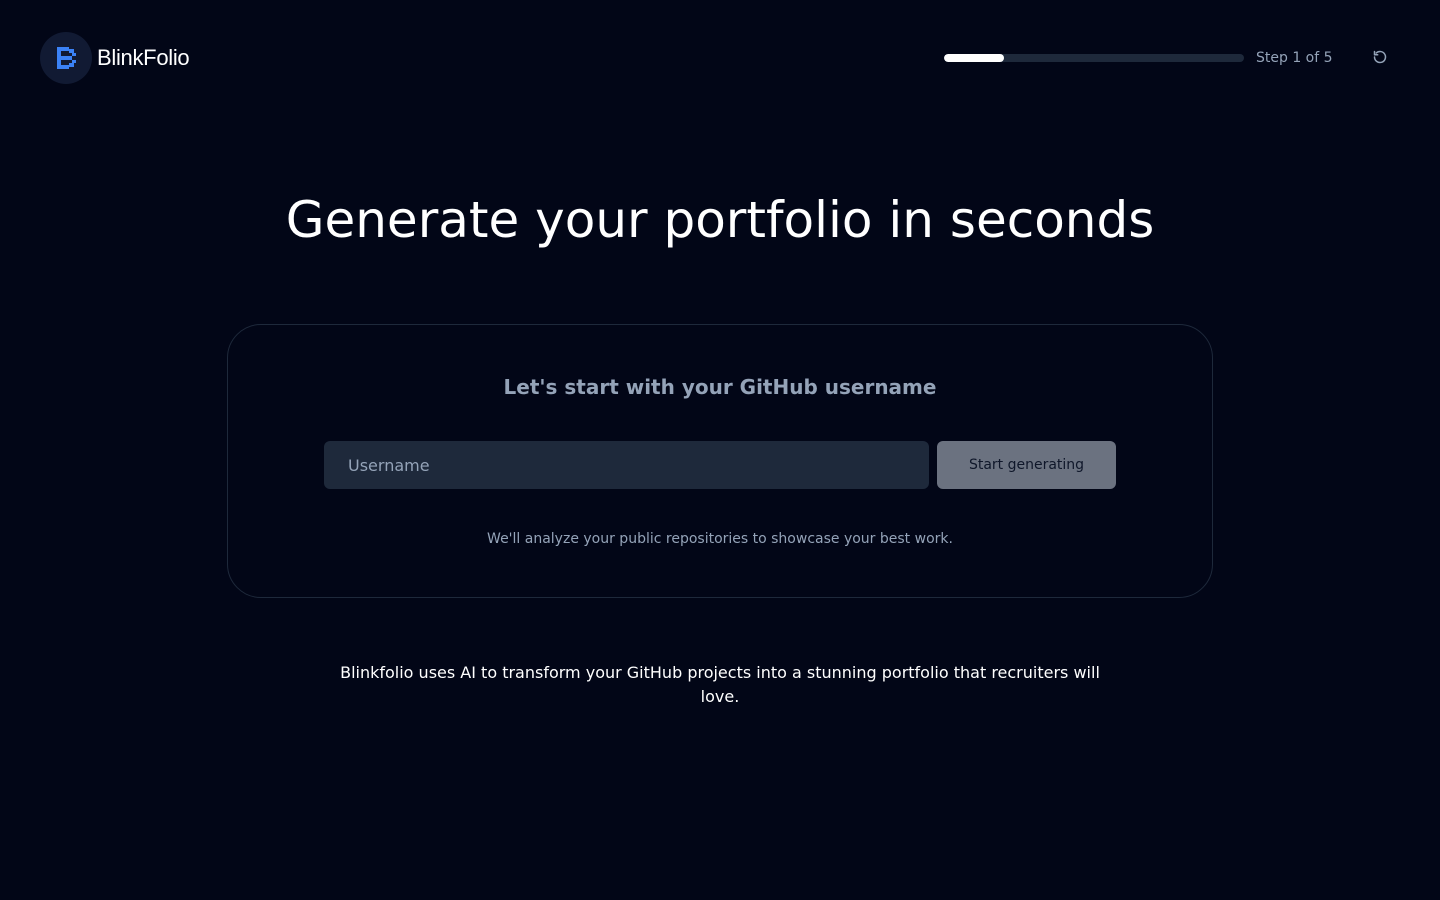  Describe the element at coordinates (626, 465) in the screenshot. I see `username-input` at that location.